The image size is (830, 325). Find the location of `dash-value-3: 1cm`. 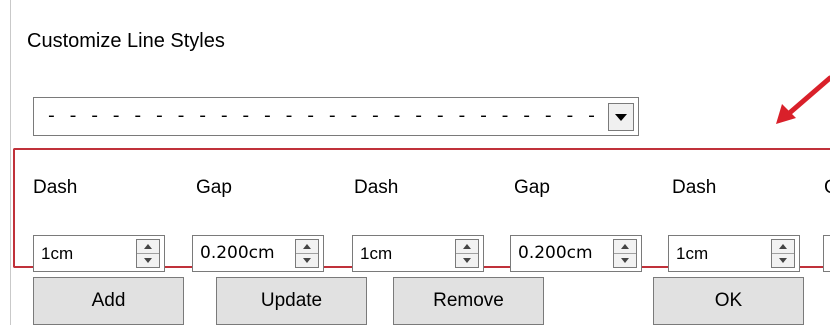

dash-value-3: 1cm is located at coordinates (692, 253).